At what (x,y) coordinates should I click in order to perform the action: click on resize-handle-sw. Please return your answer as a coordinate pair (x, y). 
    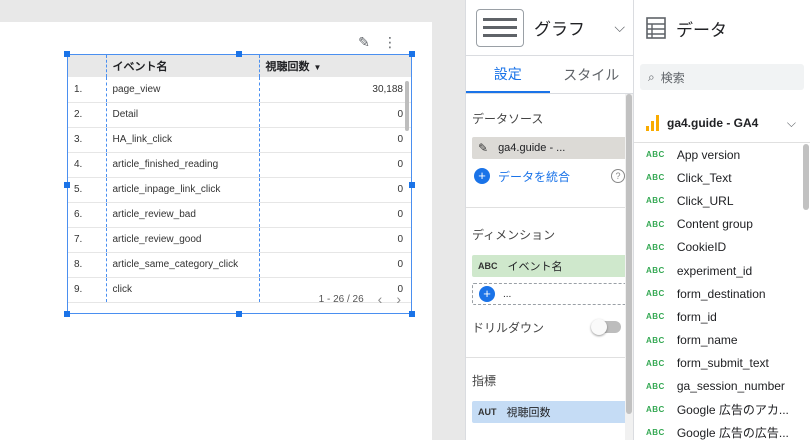
    Looking at the image, I should click on (67, 314).